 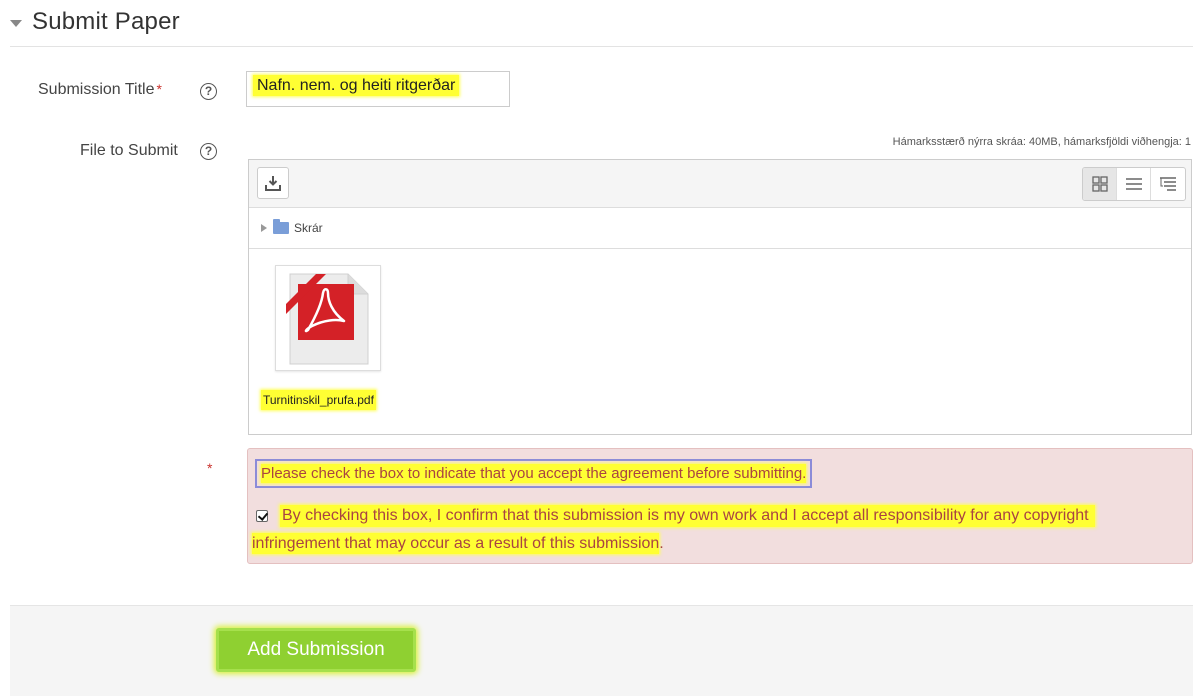 I want to click on tree-icon, so click(x=1168, y=184).